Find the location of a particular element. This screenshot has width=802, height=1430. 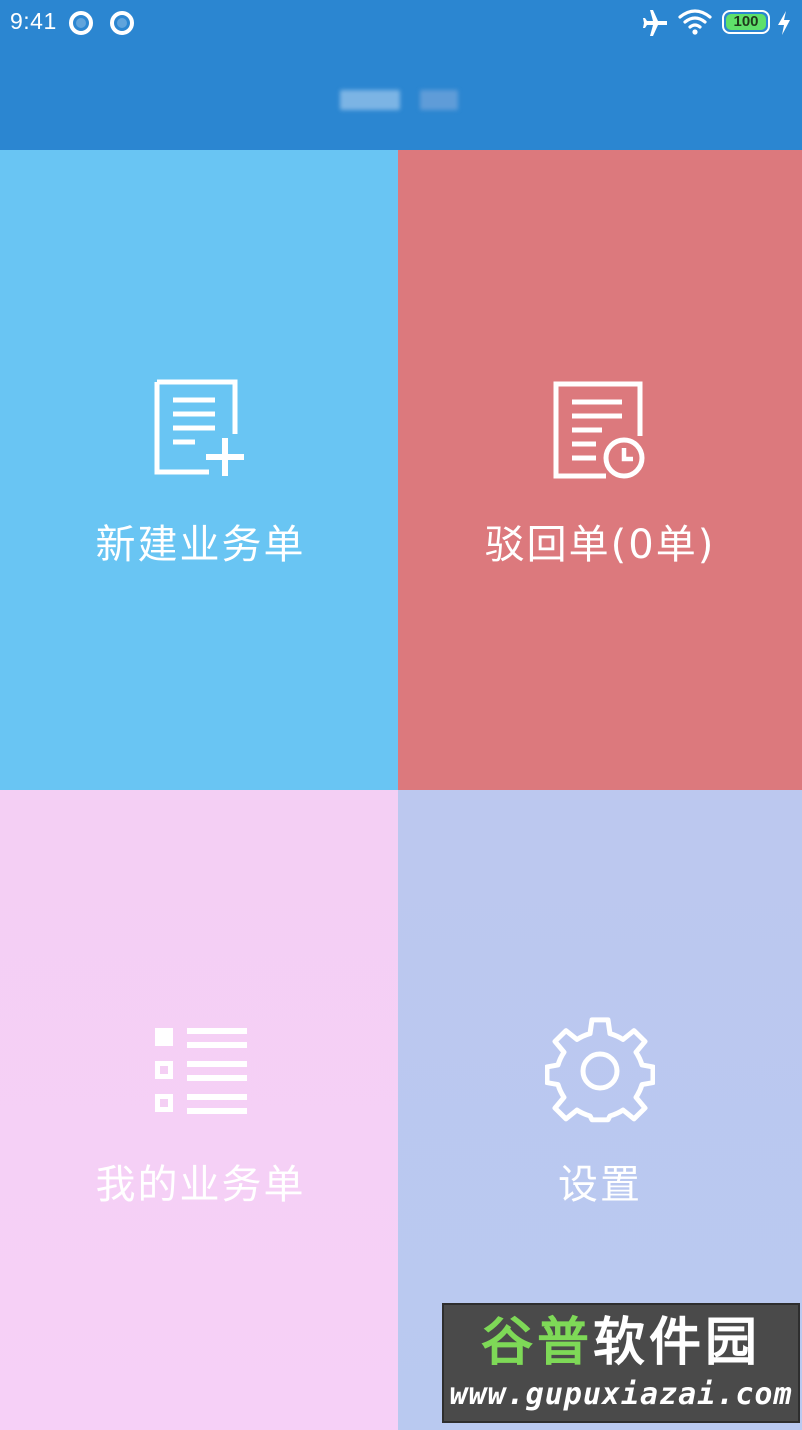

rejected-form-clock-icon is located at coordinates (599, 430).